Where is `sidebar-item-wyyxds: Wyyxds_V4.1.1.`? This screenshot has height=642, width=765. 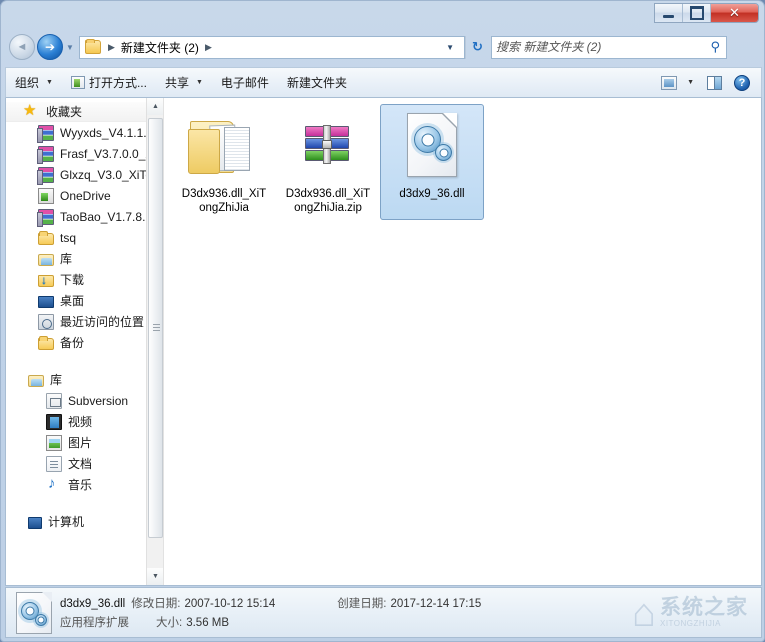 sidebar-item-wyyxds: Wyyxds_V4.1.1. is located at coordinates (84, 132).